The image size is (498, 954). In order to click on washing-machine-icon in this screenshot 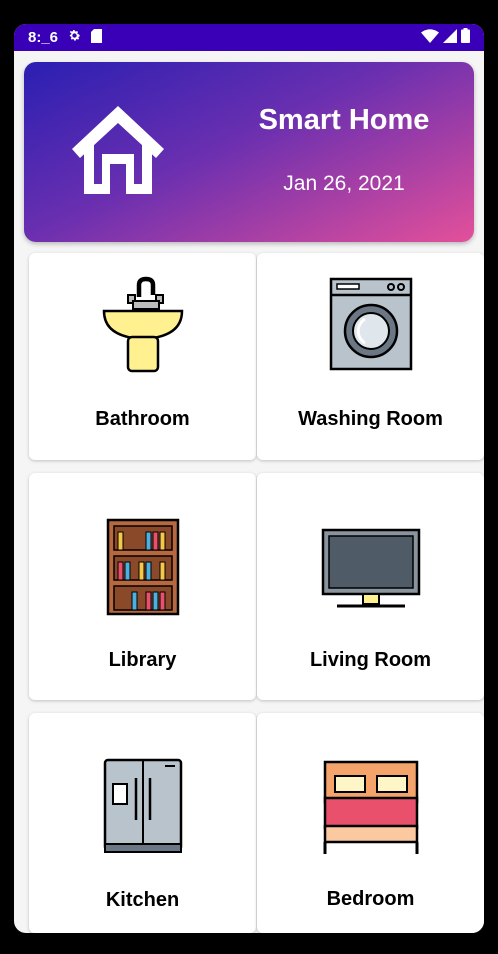, I will do `click(370, 325)`.